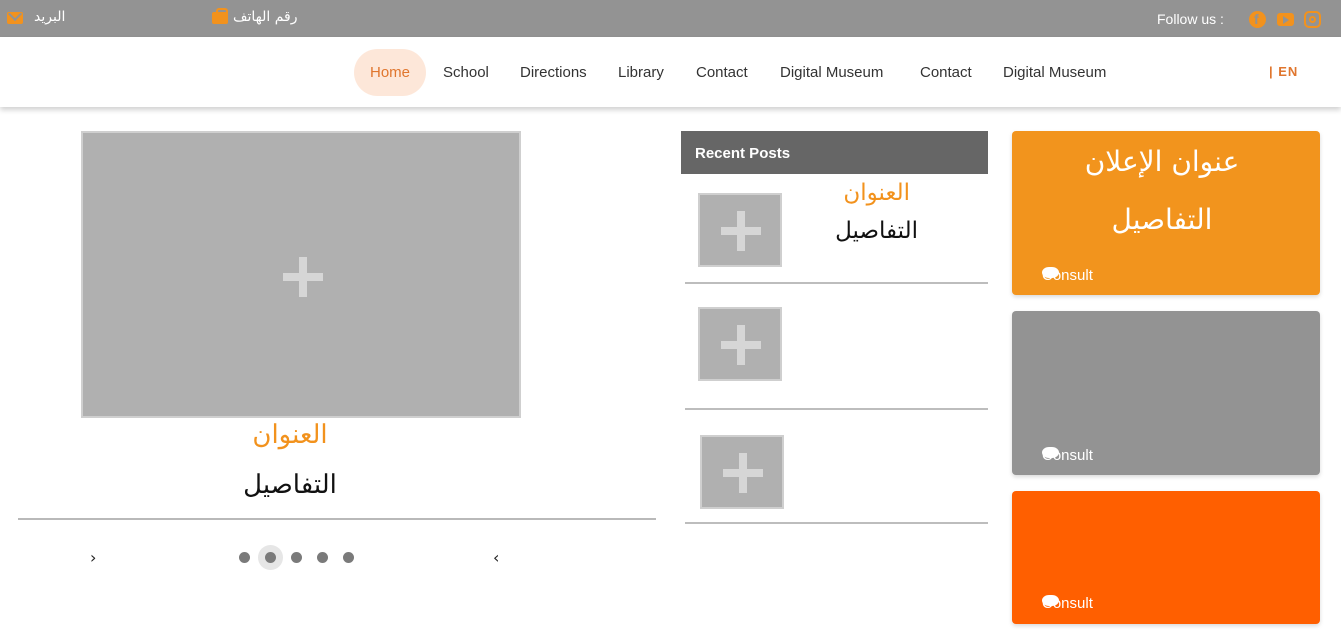 The image size is (1341, 631). Describe the element at coordinates (270, 557) in the screenshot. I see `slider-dot-active` at that location.